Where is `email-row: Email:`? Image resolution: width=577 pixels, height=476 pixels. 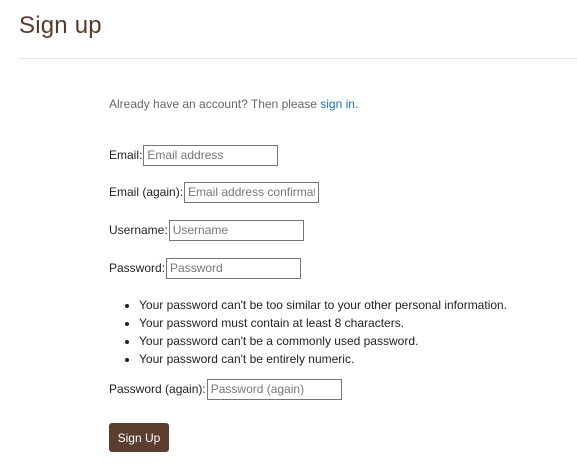
email-row: Email: is located at coordinates (194, 155).